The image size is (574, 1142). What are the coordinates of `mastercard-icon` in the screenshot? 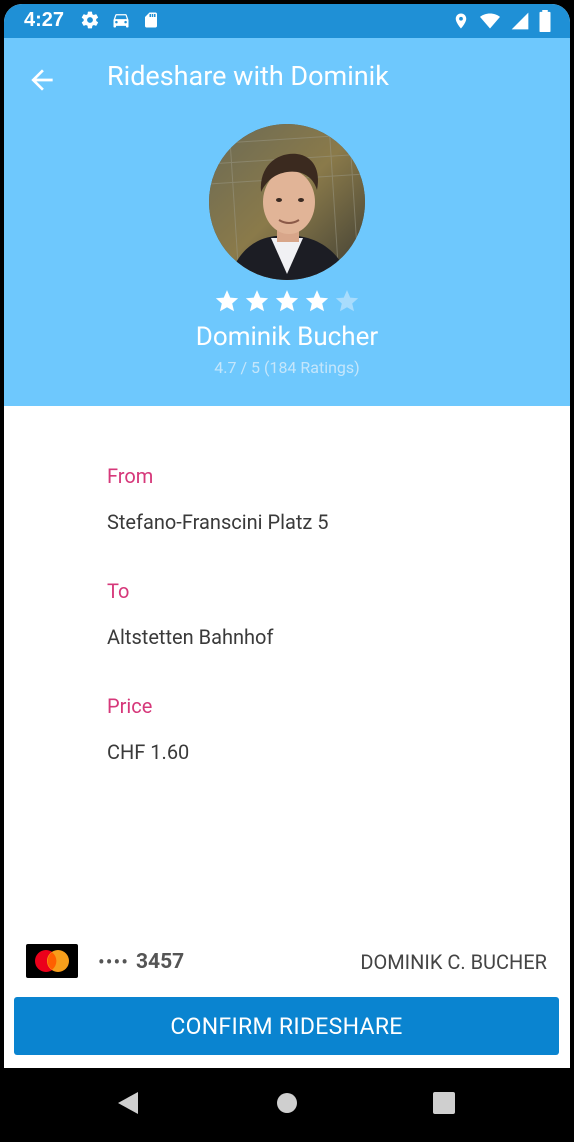 It's located at (52, 961).